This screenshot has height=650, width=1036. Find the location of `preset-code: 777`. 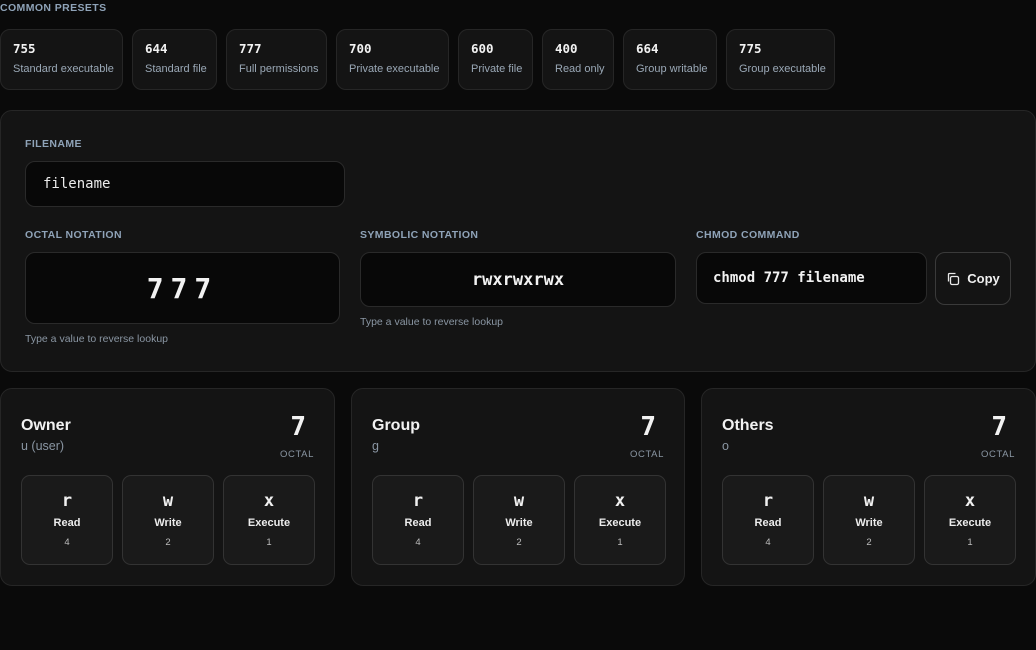

preset-code: 777 is located at coordinates (250, 48).